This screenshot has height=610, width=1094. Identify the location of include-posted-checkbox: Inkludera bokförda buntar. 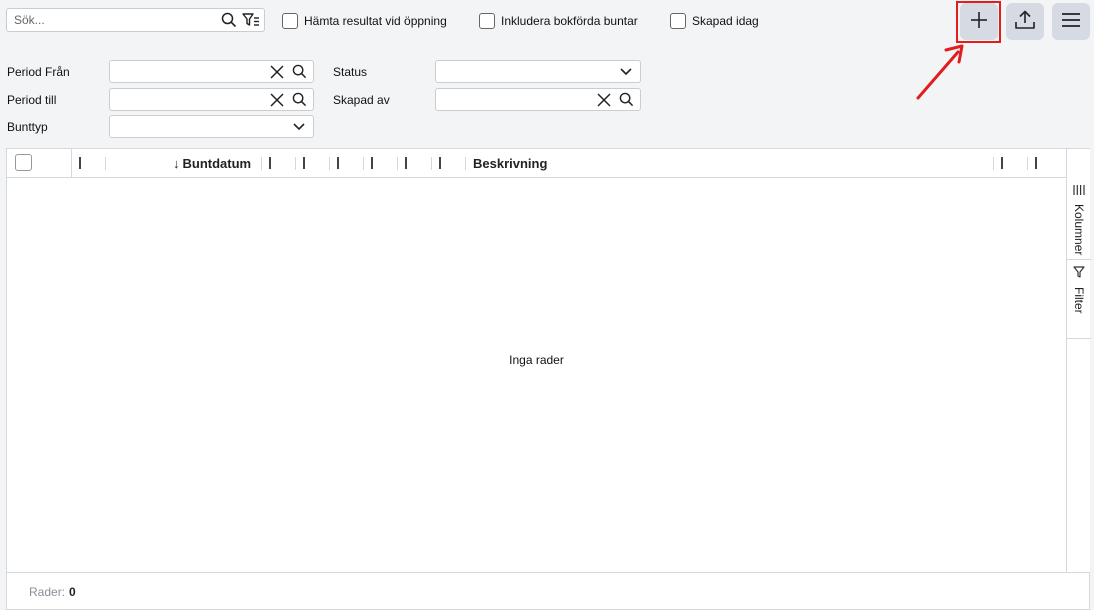
(558, 21).